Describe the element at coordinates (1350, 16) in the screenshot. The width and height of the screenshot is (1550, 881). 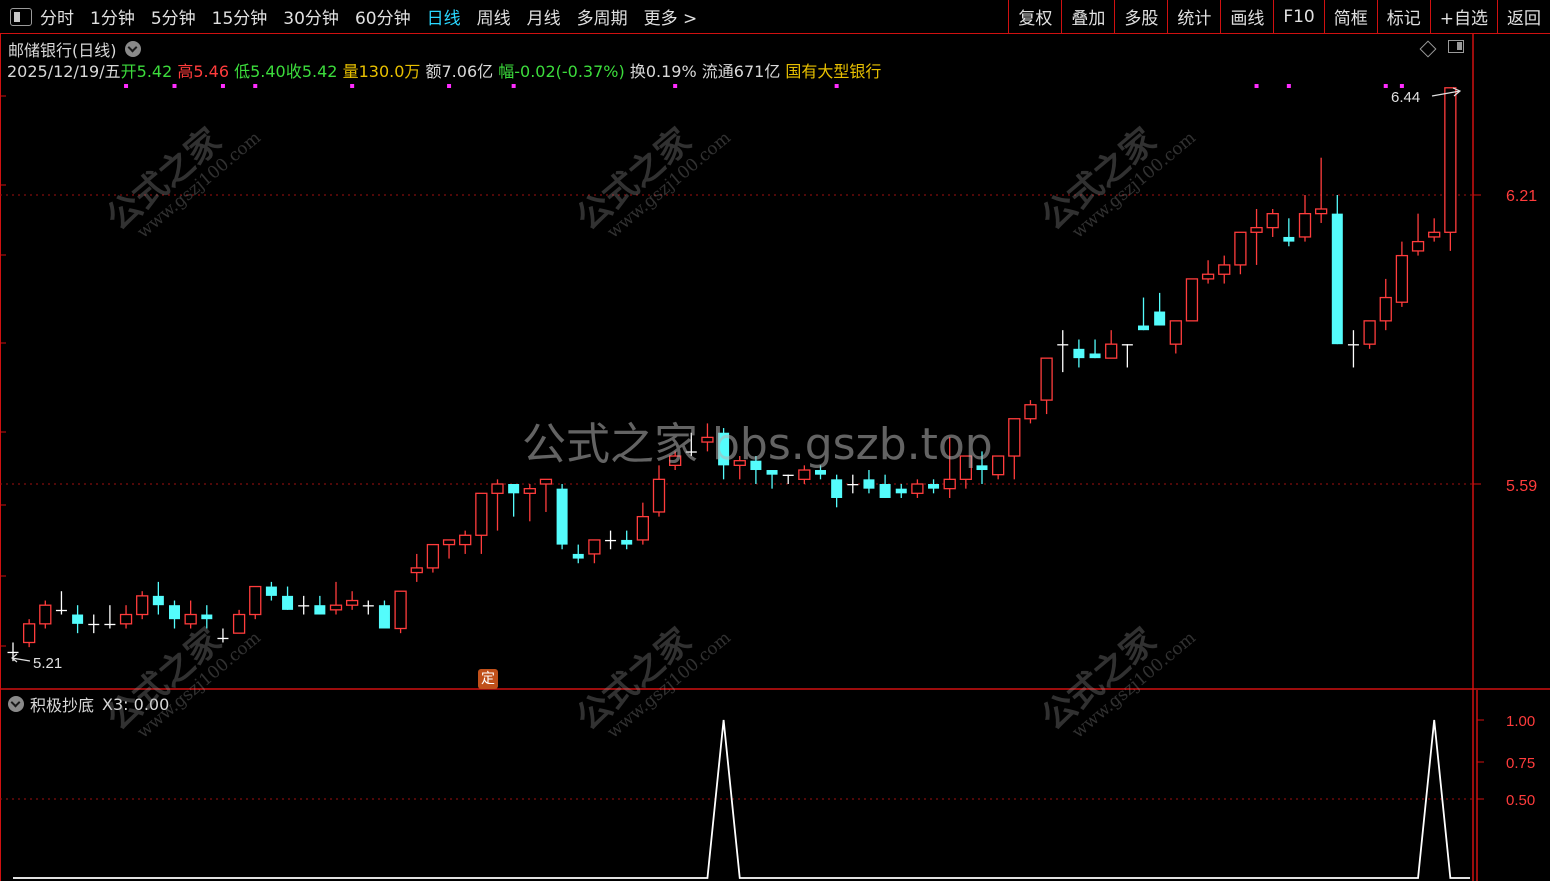
I see `simple-frame-button: 简框` at that location.